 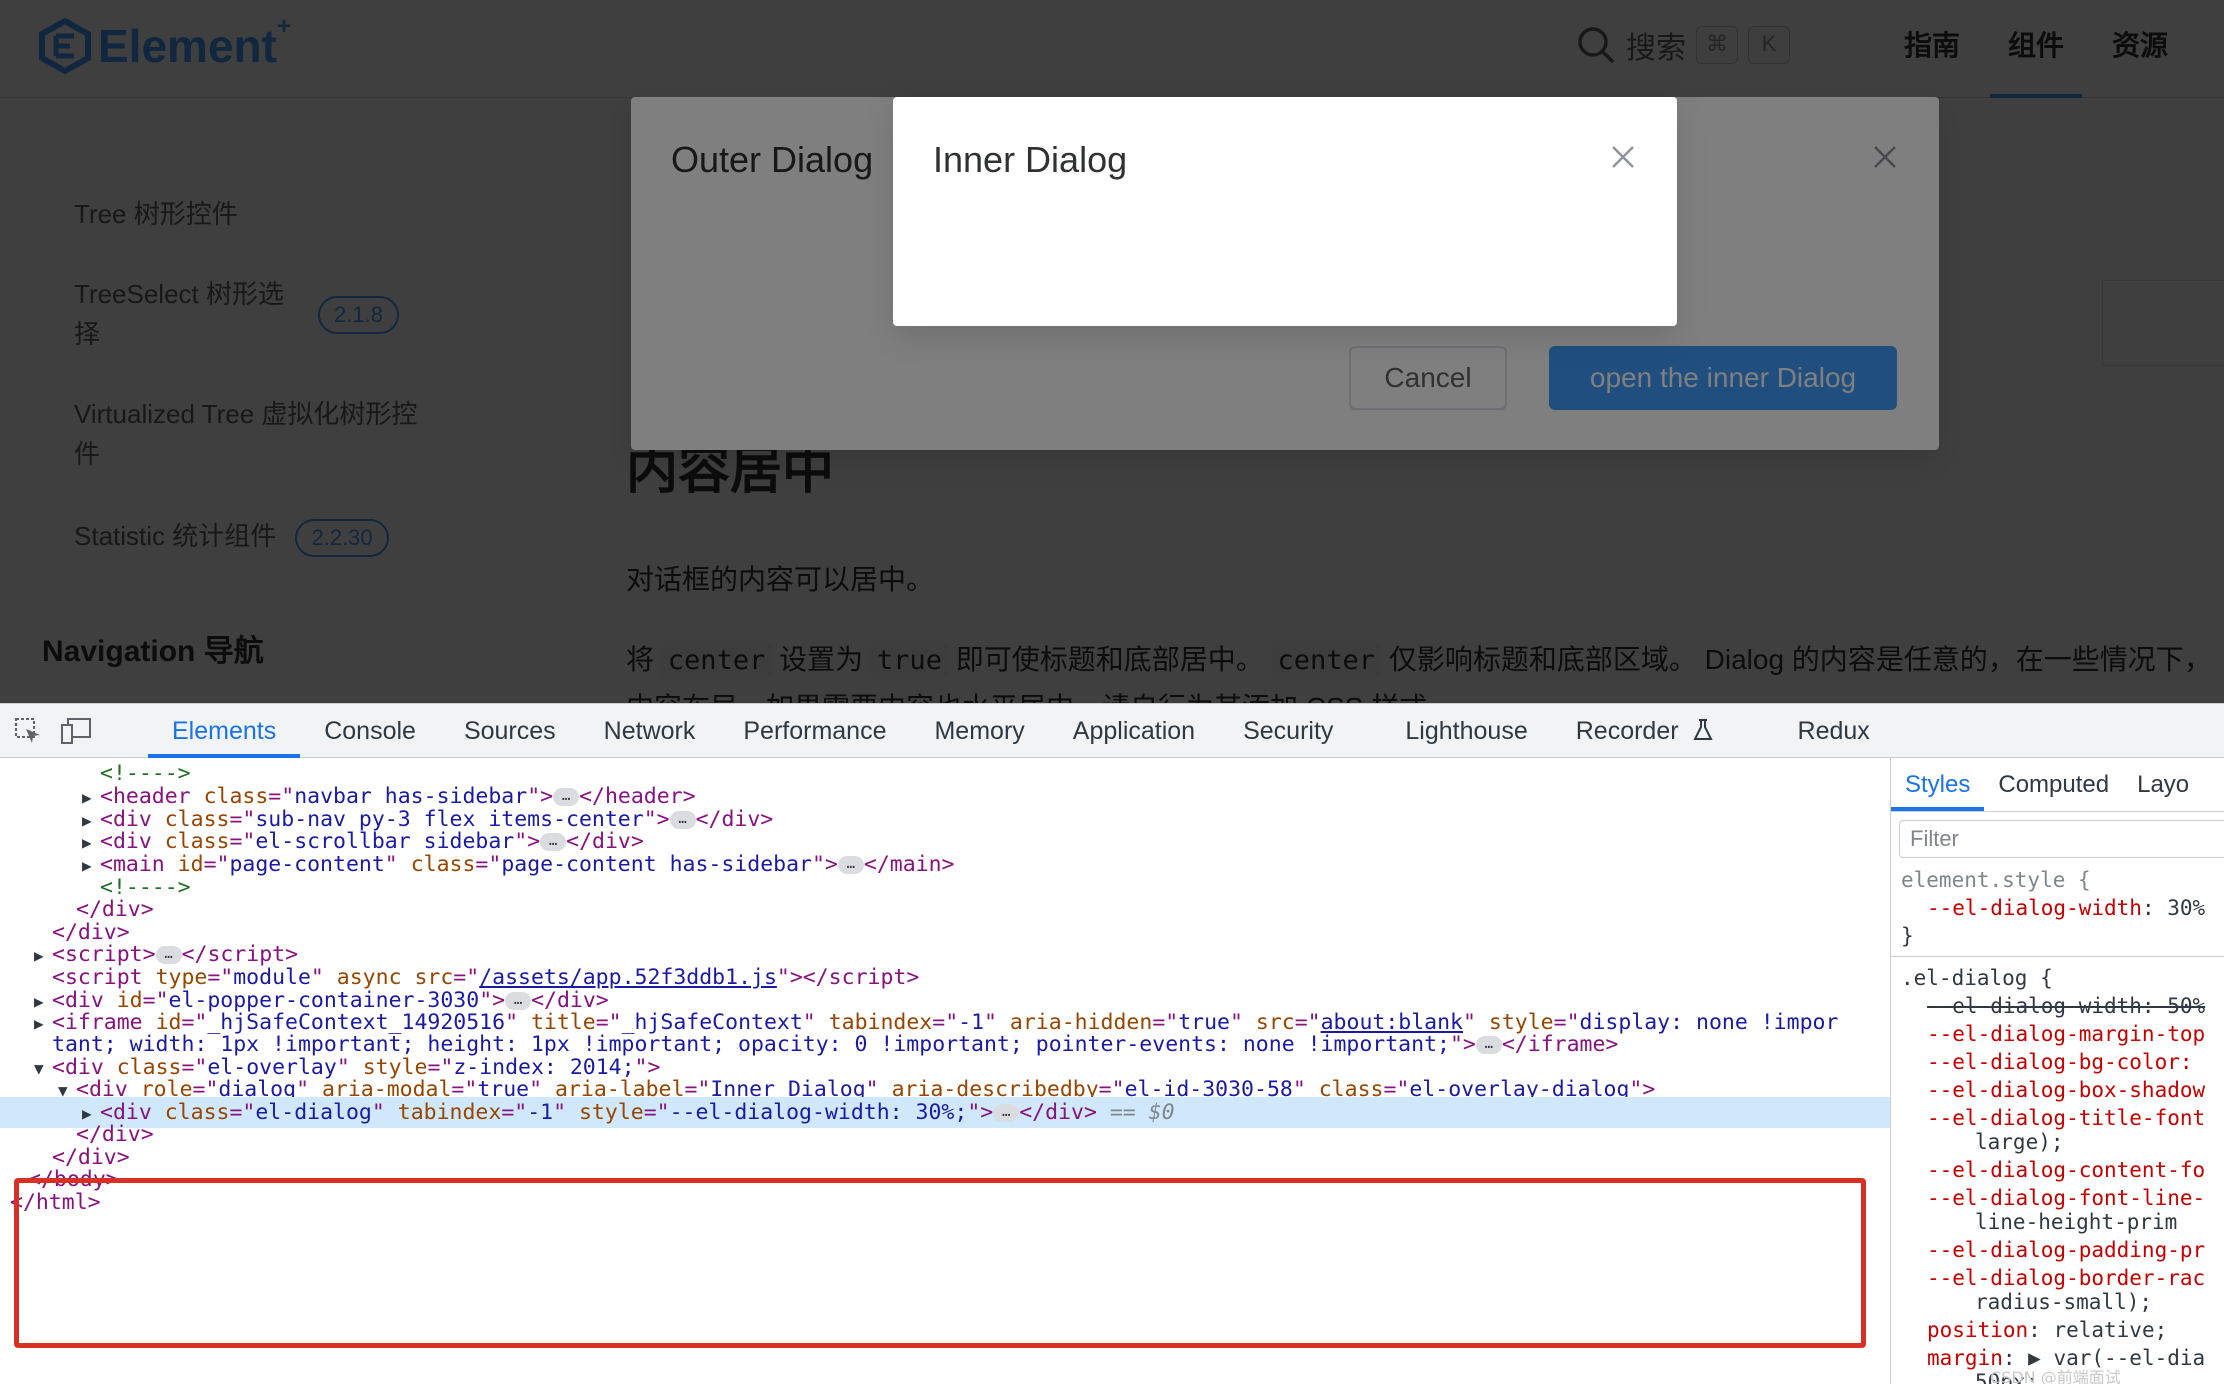 What do you see at coordinates (2055, 1376) in the screenshot?
I see `watermark: CSDN @前端面试` at bounding box center [2055, 1376].